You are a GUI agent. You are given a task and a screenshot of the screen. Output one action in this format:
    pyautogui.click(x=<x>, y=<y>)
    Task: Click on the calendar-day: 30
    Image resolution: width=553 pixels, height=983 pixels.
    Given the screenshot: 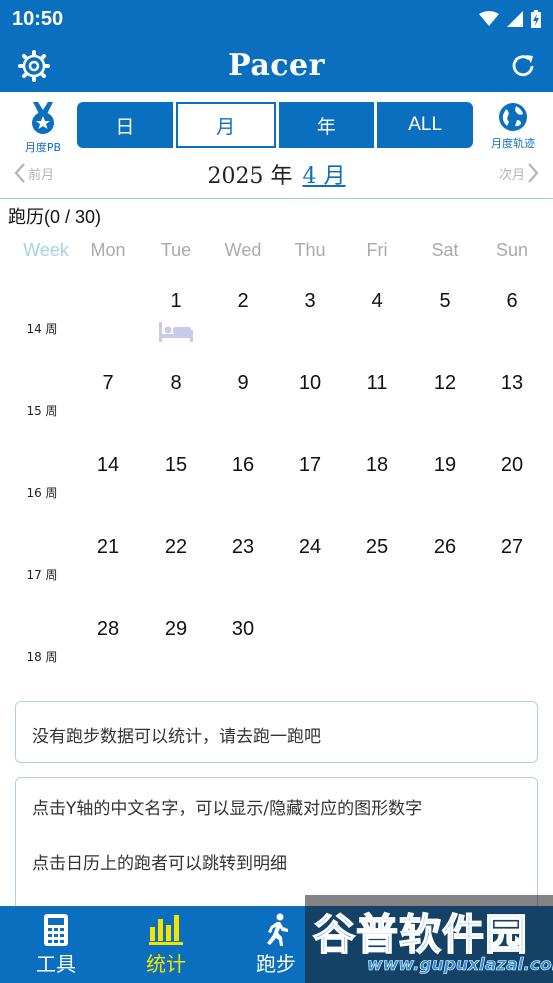 What is the action you would take?
    pyautogui.click(x=243, y=629)
    